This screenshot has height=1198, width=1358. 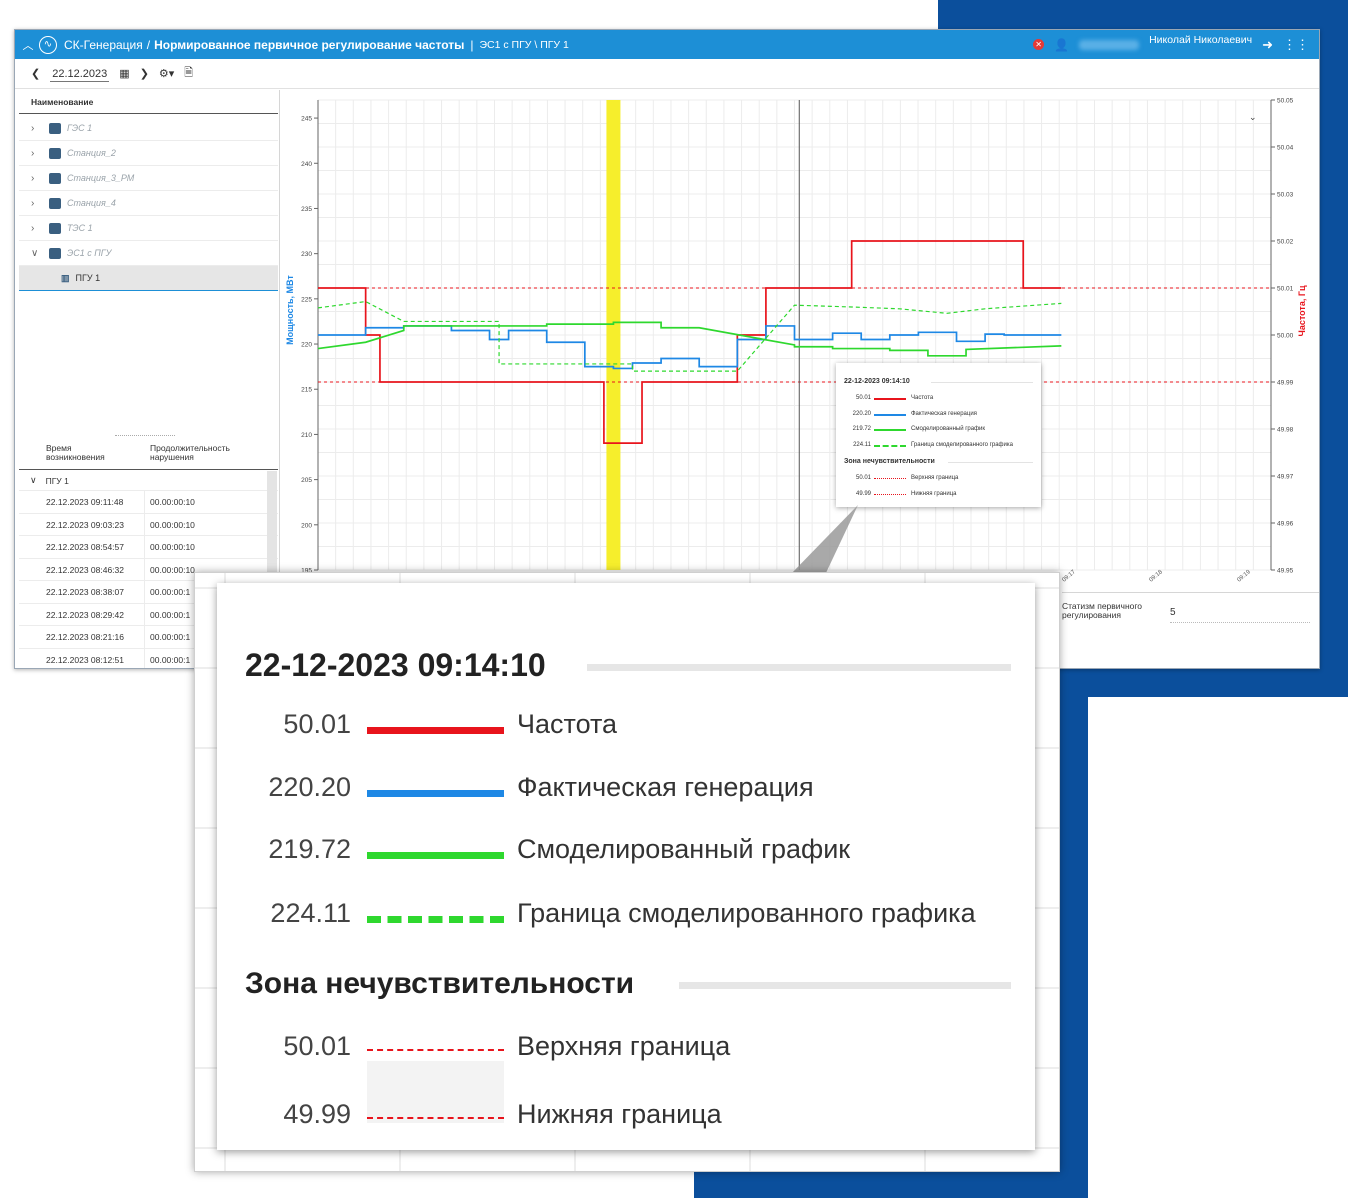 What do you see at coordinates (626, 729) in the screenshot?
I see `zoom-tooltip-row: 50.01 Частота` at bounding box center [626, 729].